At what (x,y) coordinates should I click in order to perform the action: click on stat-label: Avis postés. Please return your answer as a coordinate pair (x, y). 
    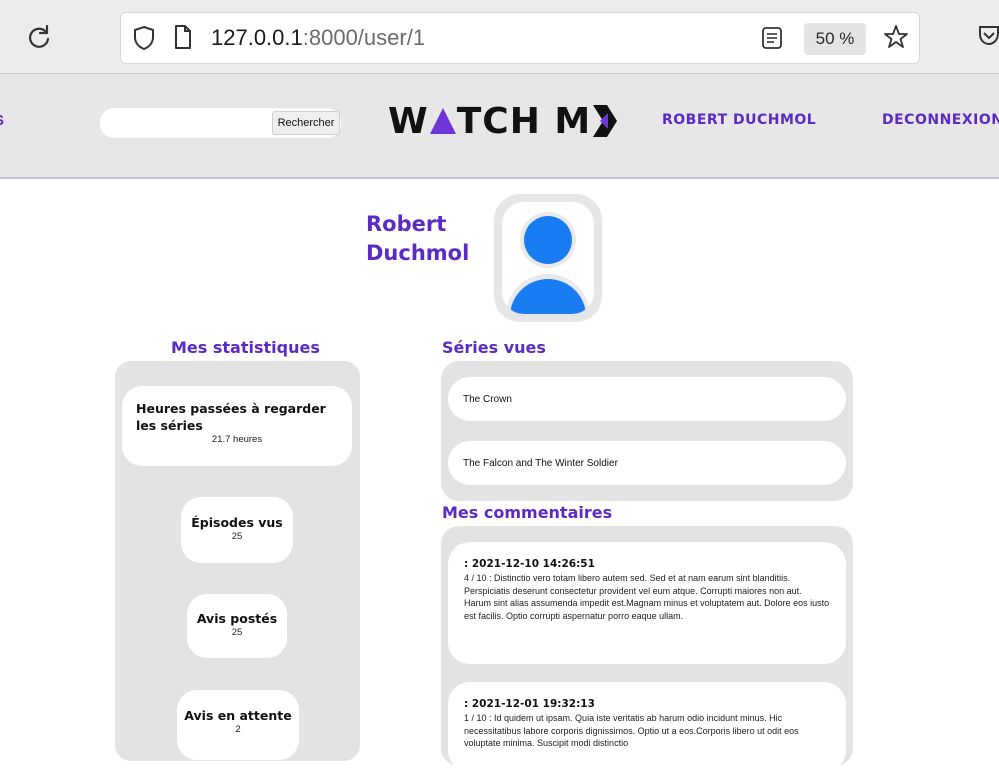
    Looking at the image, I should click on (237, 618).